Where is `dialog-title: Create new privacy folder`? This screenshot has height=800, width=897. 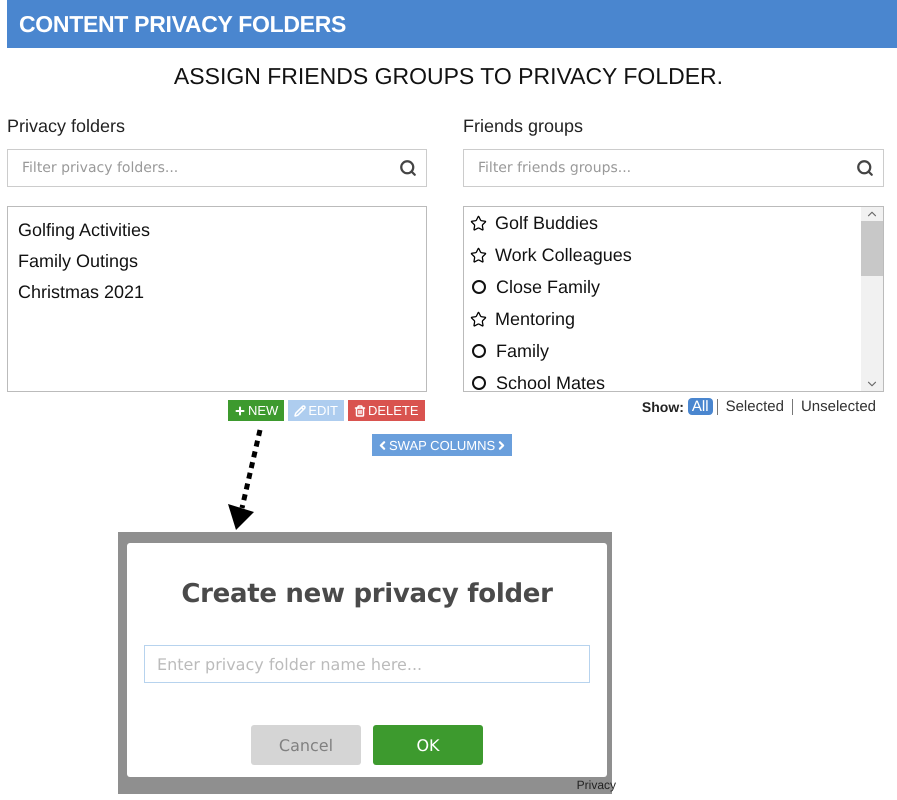
dialog-title: Create new privacy folder is located at coordinates (367, 594).